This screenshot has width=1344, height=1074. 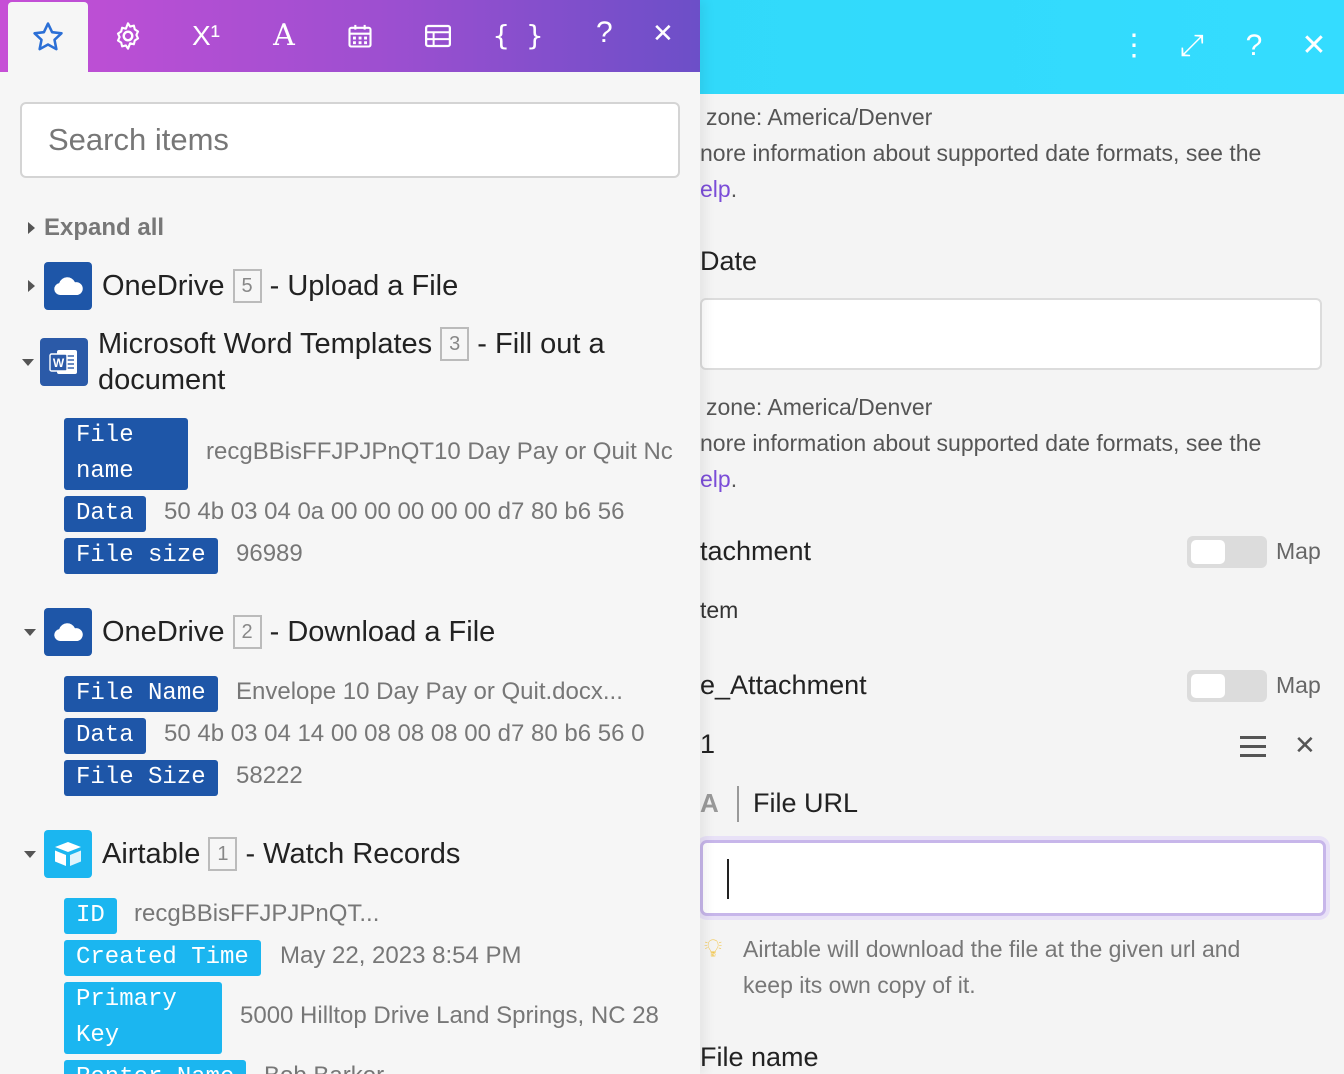 I want to click on mapping-toolbar: X¹ A { } ? ✕, so click(x=350, y=36).